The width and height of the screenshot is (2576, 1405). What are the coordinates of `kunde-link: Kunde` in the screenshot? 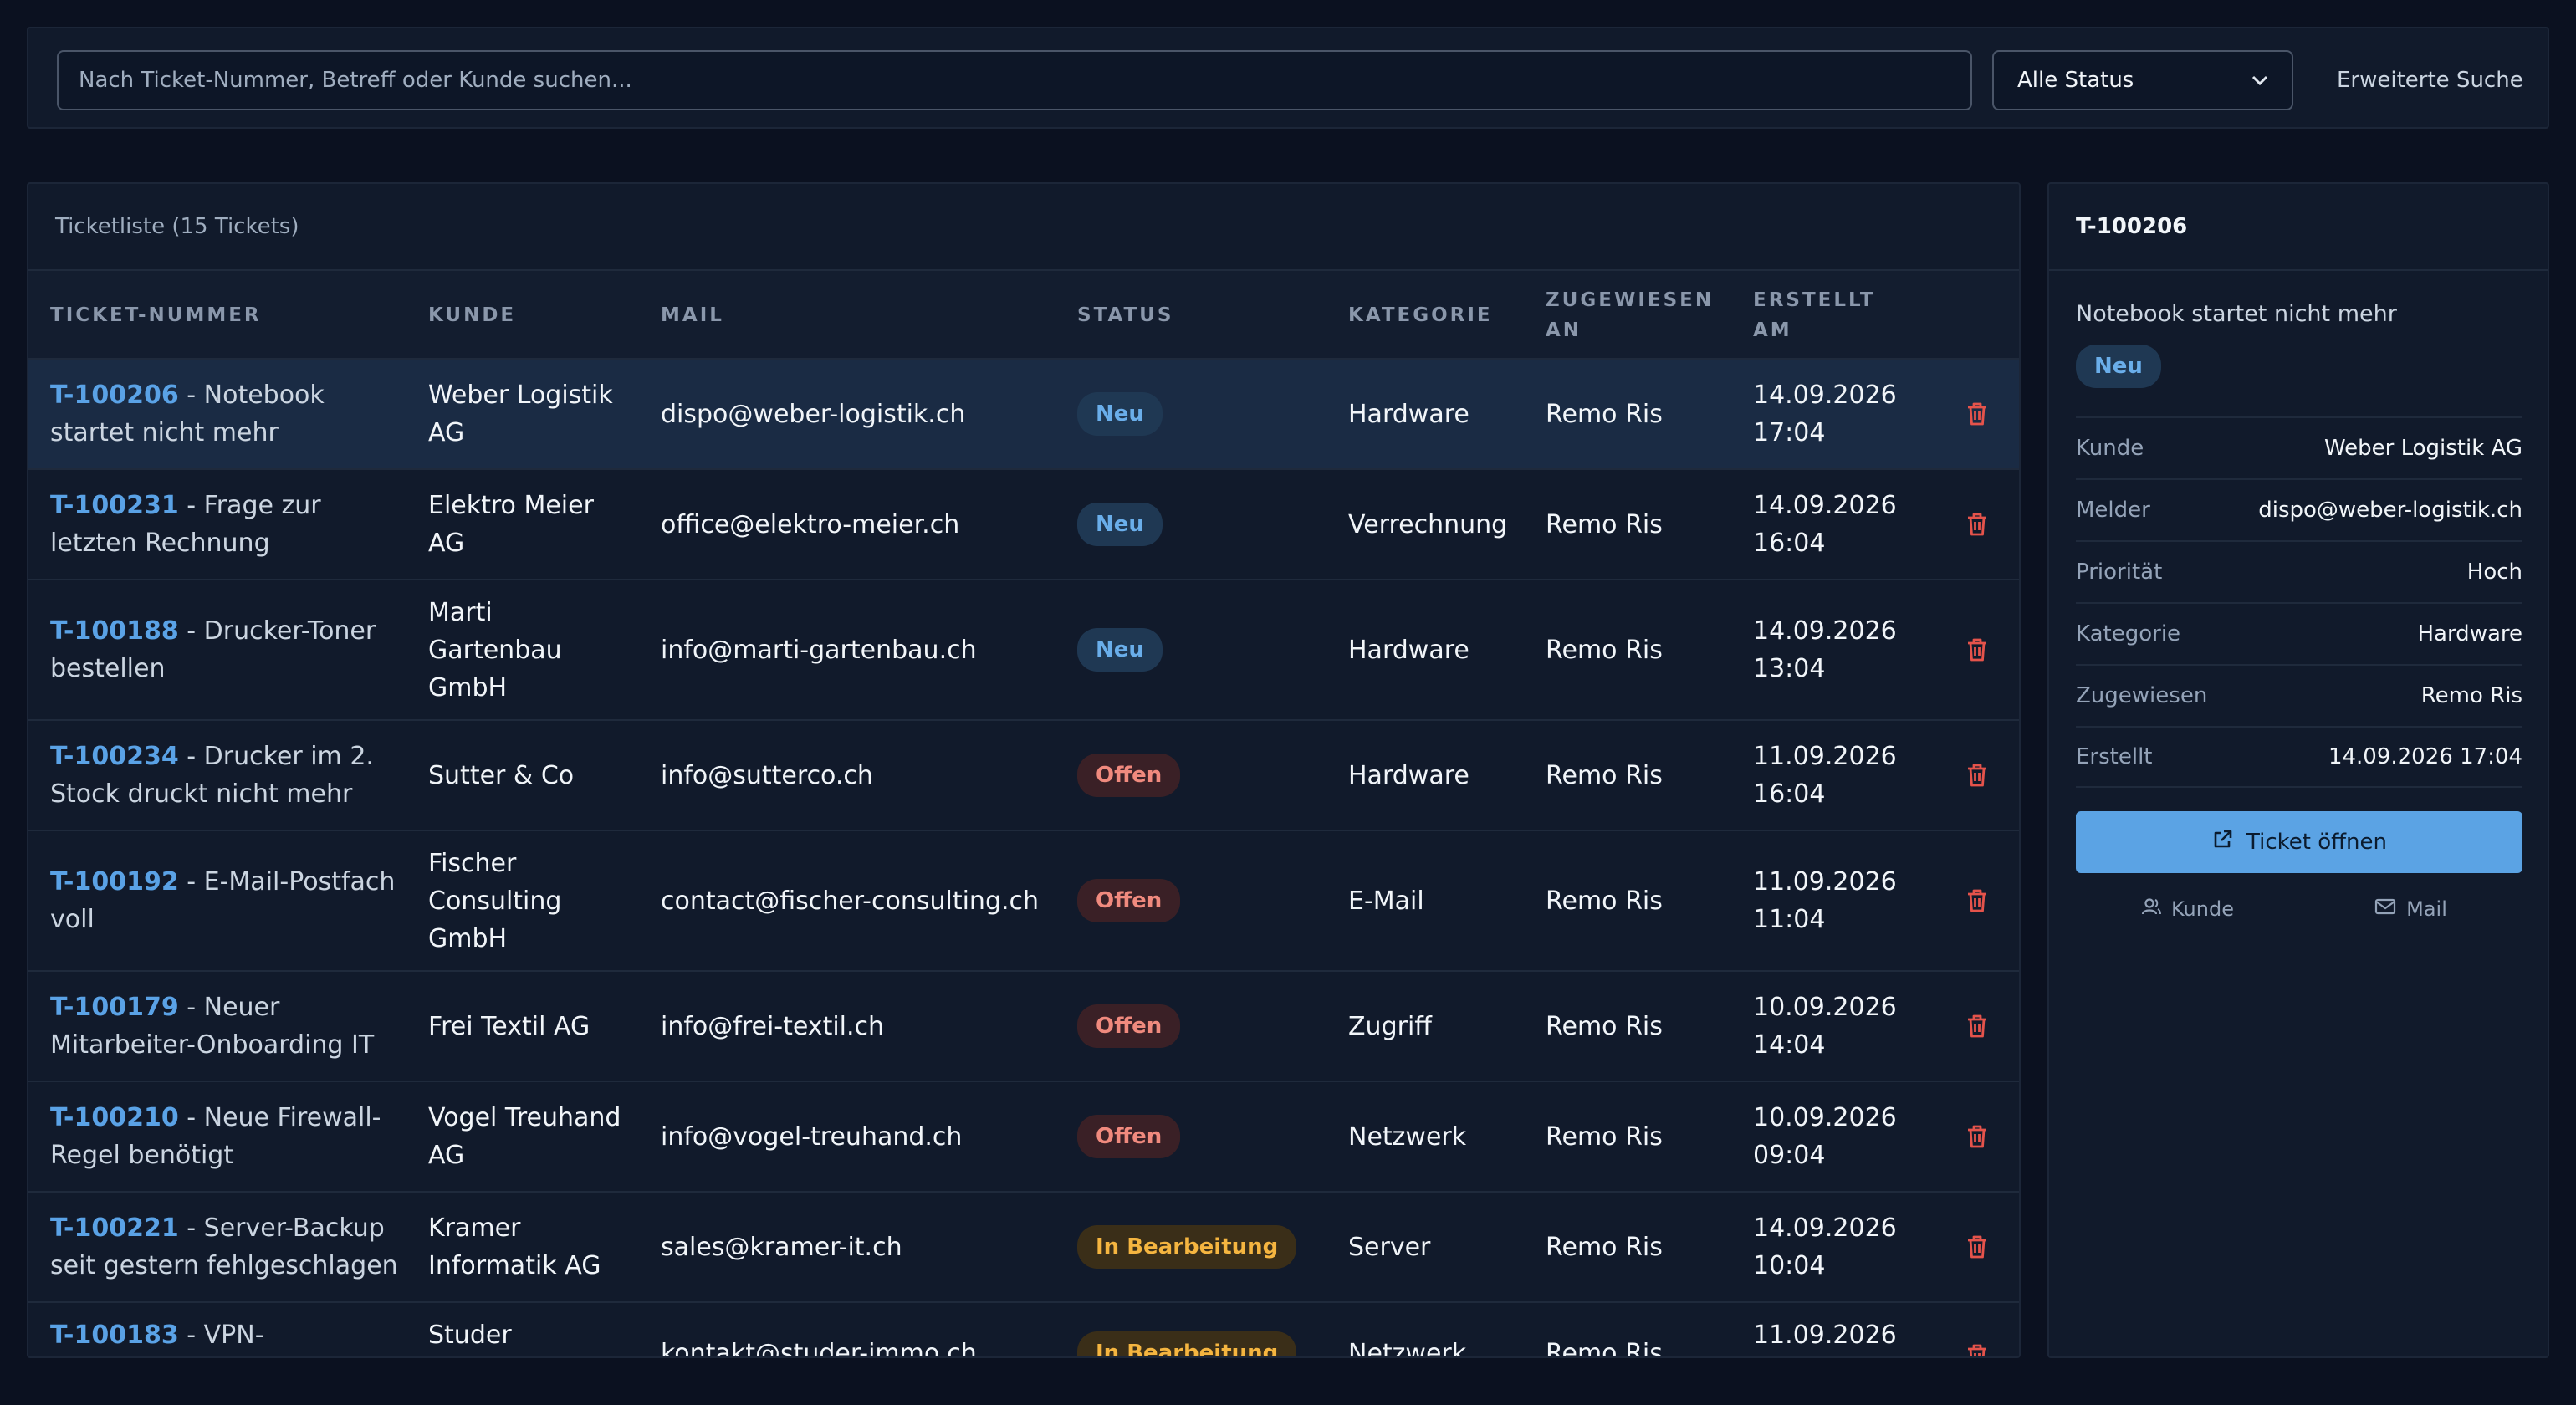 It's located at (2187, 909).